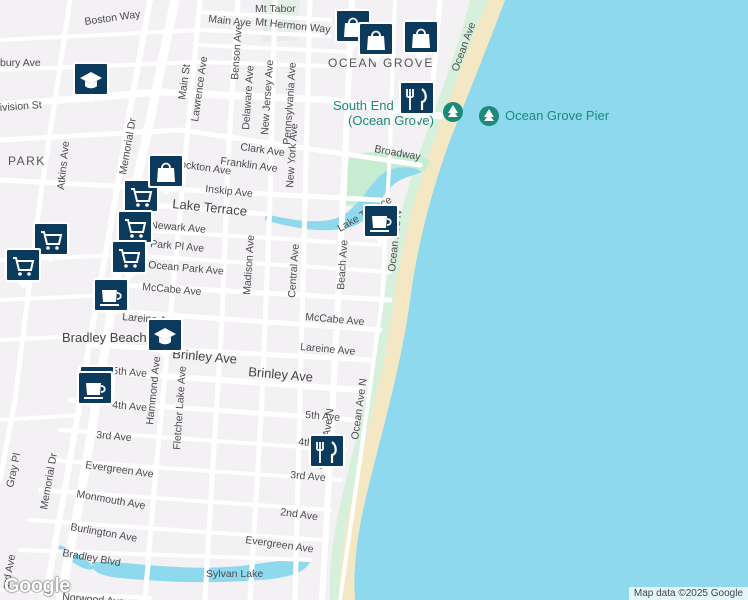  What do you see at coordinates (234, 574) in the screenshot?
I see `street-label: Sylvan Lake` at bounding box center [234, 574].